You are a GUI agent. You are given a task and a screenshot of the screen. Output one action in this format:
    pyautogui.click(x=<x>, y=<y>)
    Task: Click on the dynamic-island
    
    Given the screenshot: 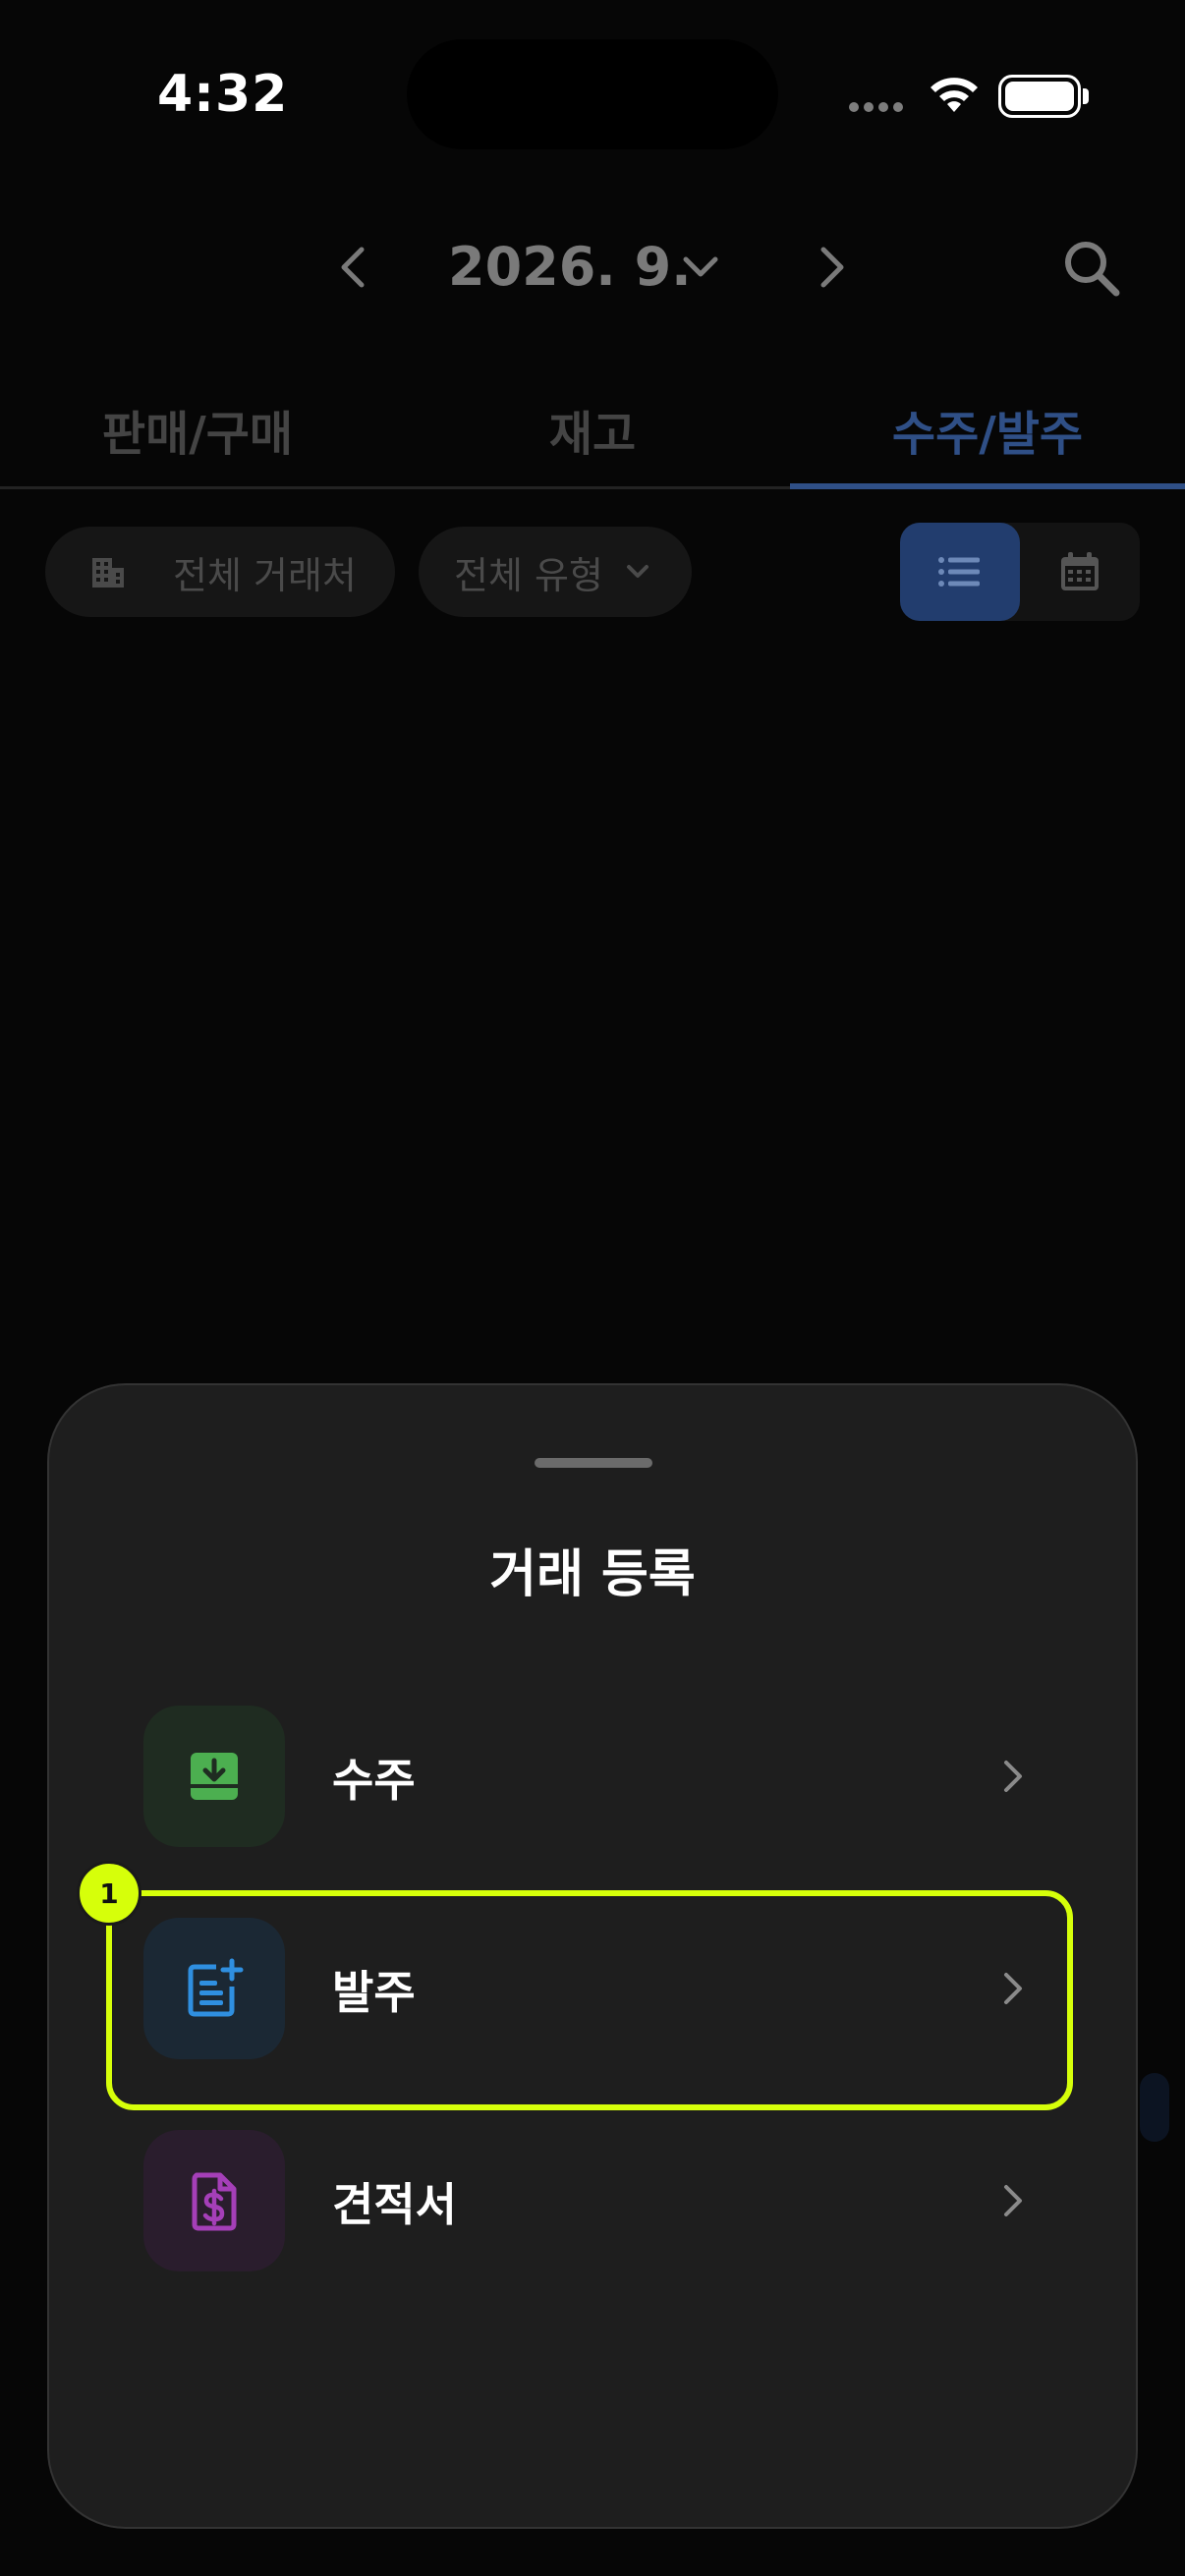 What is the action you would take?
    pyautogui.click(x=592, y=94)
    